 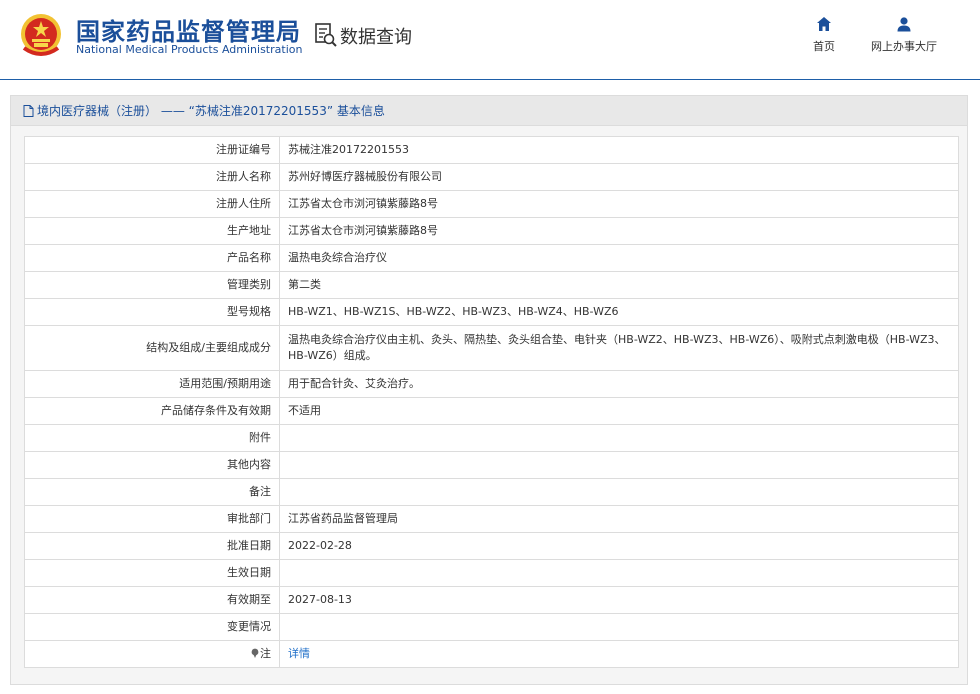 I want to click on row-label: 结构及组成/主要组成成分, so click(x=152, y=348).